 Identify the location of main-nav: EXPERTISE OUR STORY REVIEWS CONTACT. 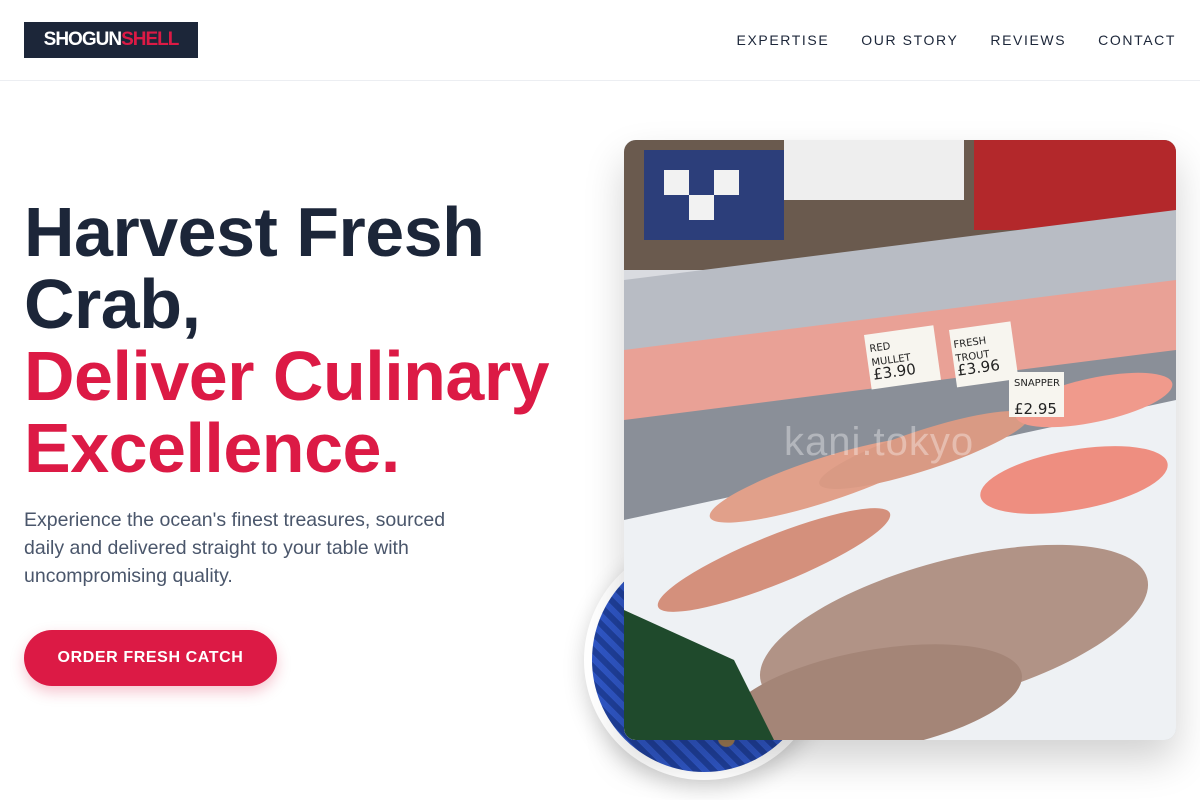
(956, 40).